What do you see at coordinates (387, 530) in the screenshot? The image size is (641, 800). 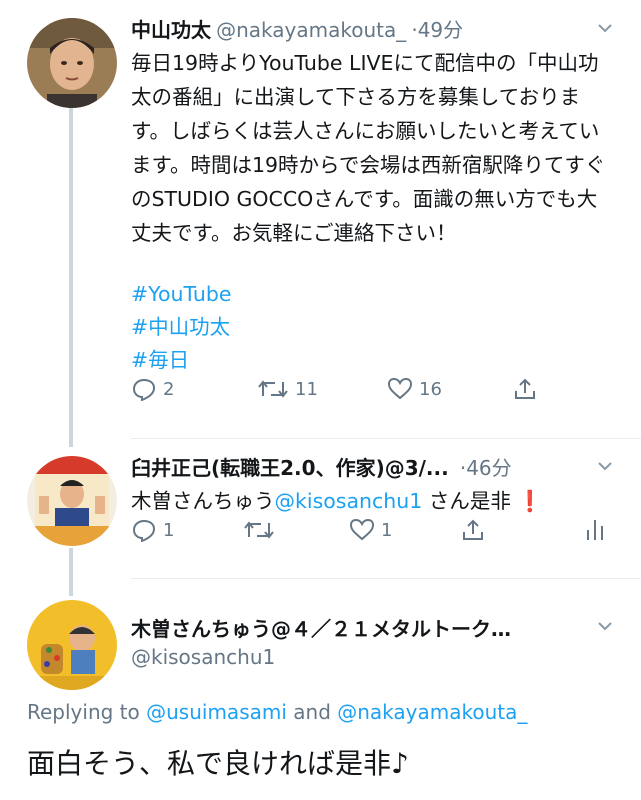 I see `like-count: 1` at bounding box center [387, 530].